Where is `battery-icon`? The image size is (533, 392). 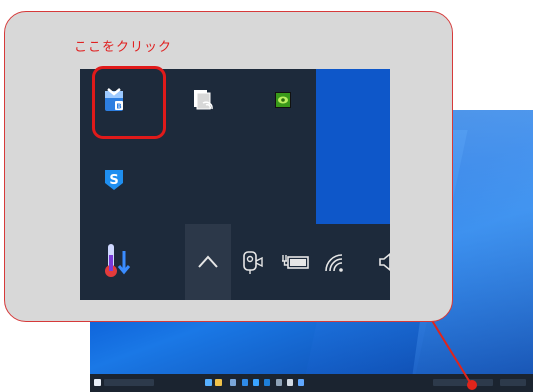 battery-icon is located at coordinates (296, 262).